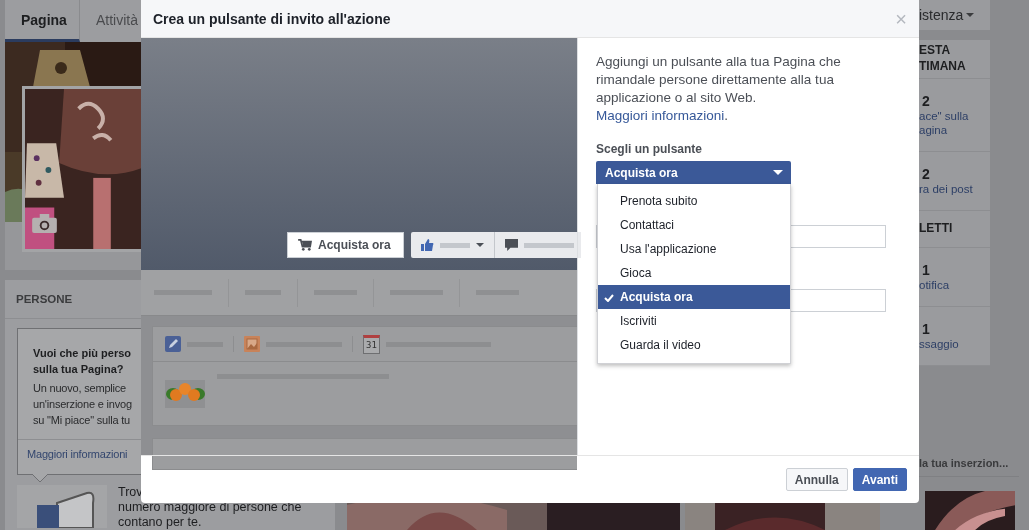  Describe the element at coordinates (305, 245) in the screenshot. I see `cart-icon` at that location.